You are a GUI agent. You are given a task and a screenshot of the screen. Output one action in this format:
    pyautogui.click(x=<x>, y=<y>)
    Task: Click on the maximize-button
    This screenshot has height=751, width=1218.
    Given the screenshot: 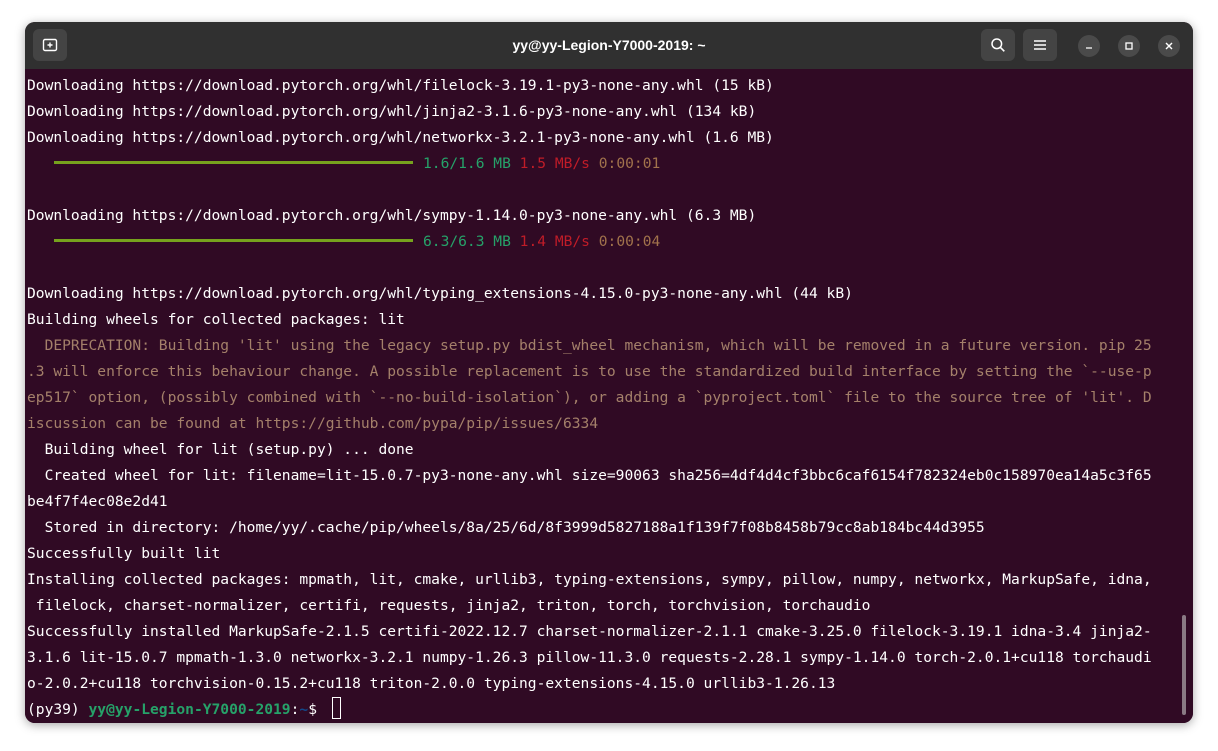 What is the action you would take?
    pyautogui.click(x=1129, y=46)
    